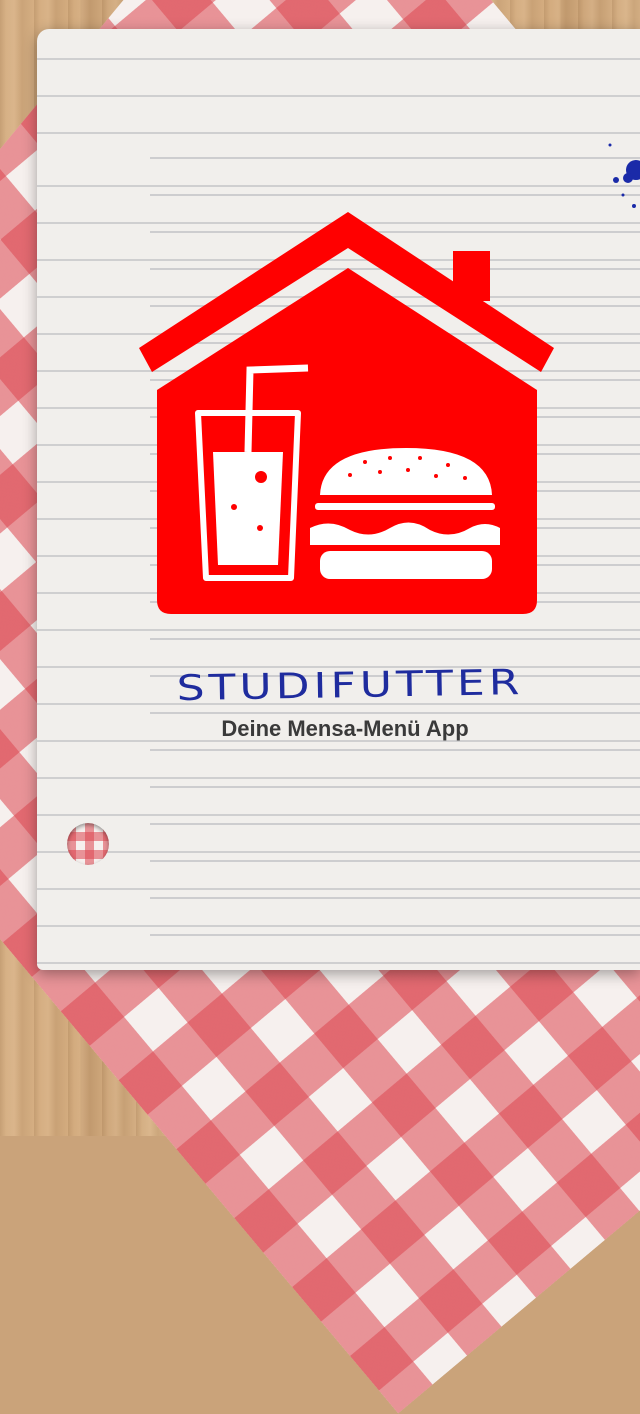 Image resolution: width=640 pixels, height=1414 pixels. What do you see at coordinates (345, 728) in the screenshot?
I see `app-subtitle: Deine Mensa-Menü App` at bounding box center [345, 728].